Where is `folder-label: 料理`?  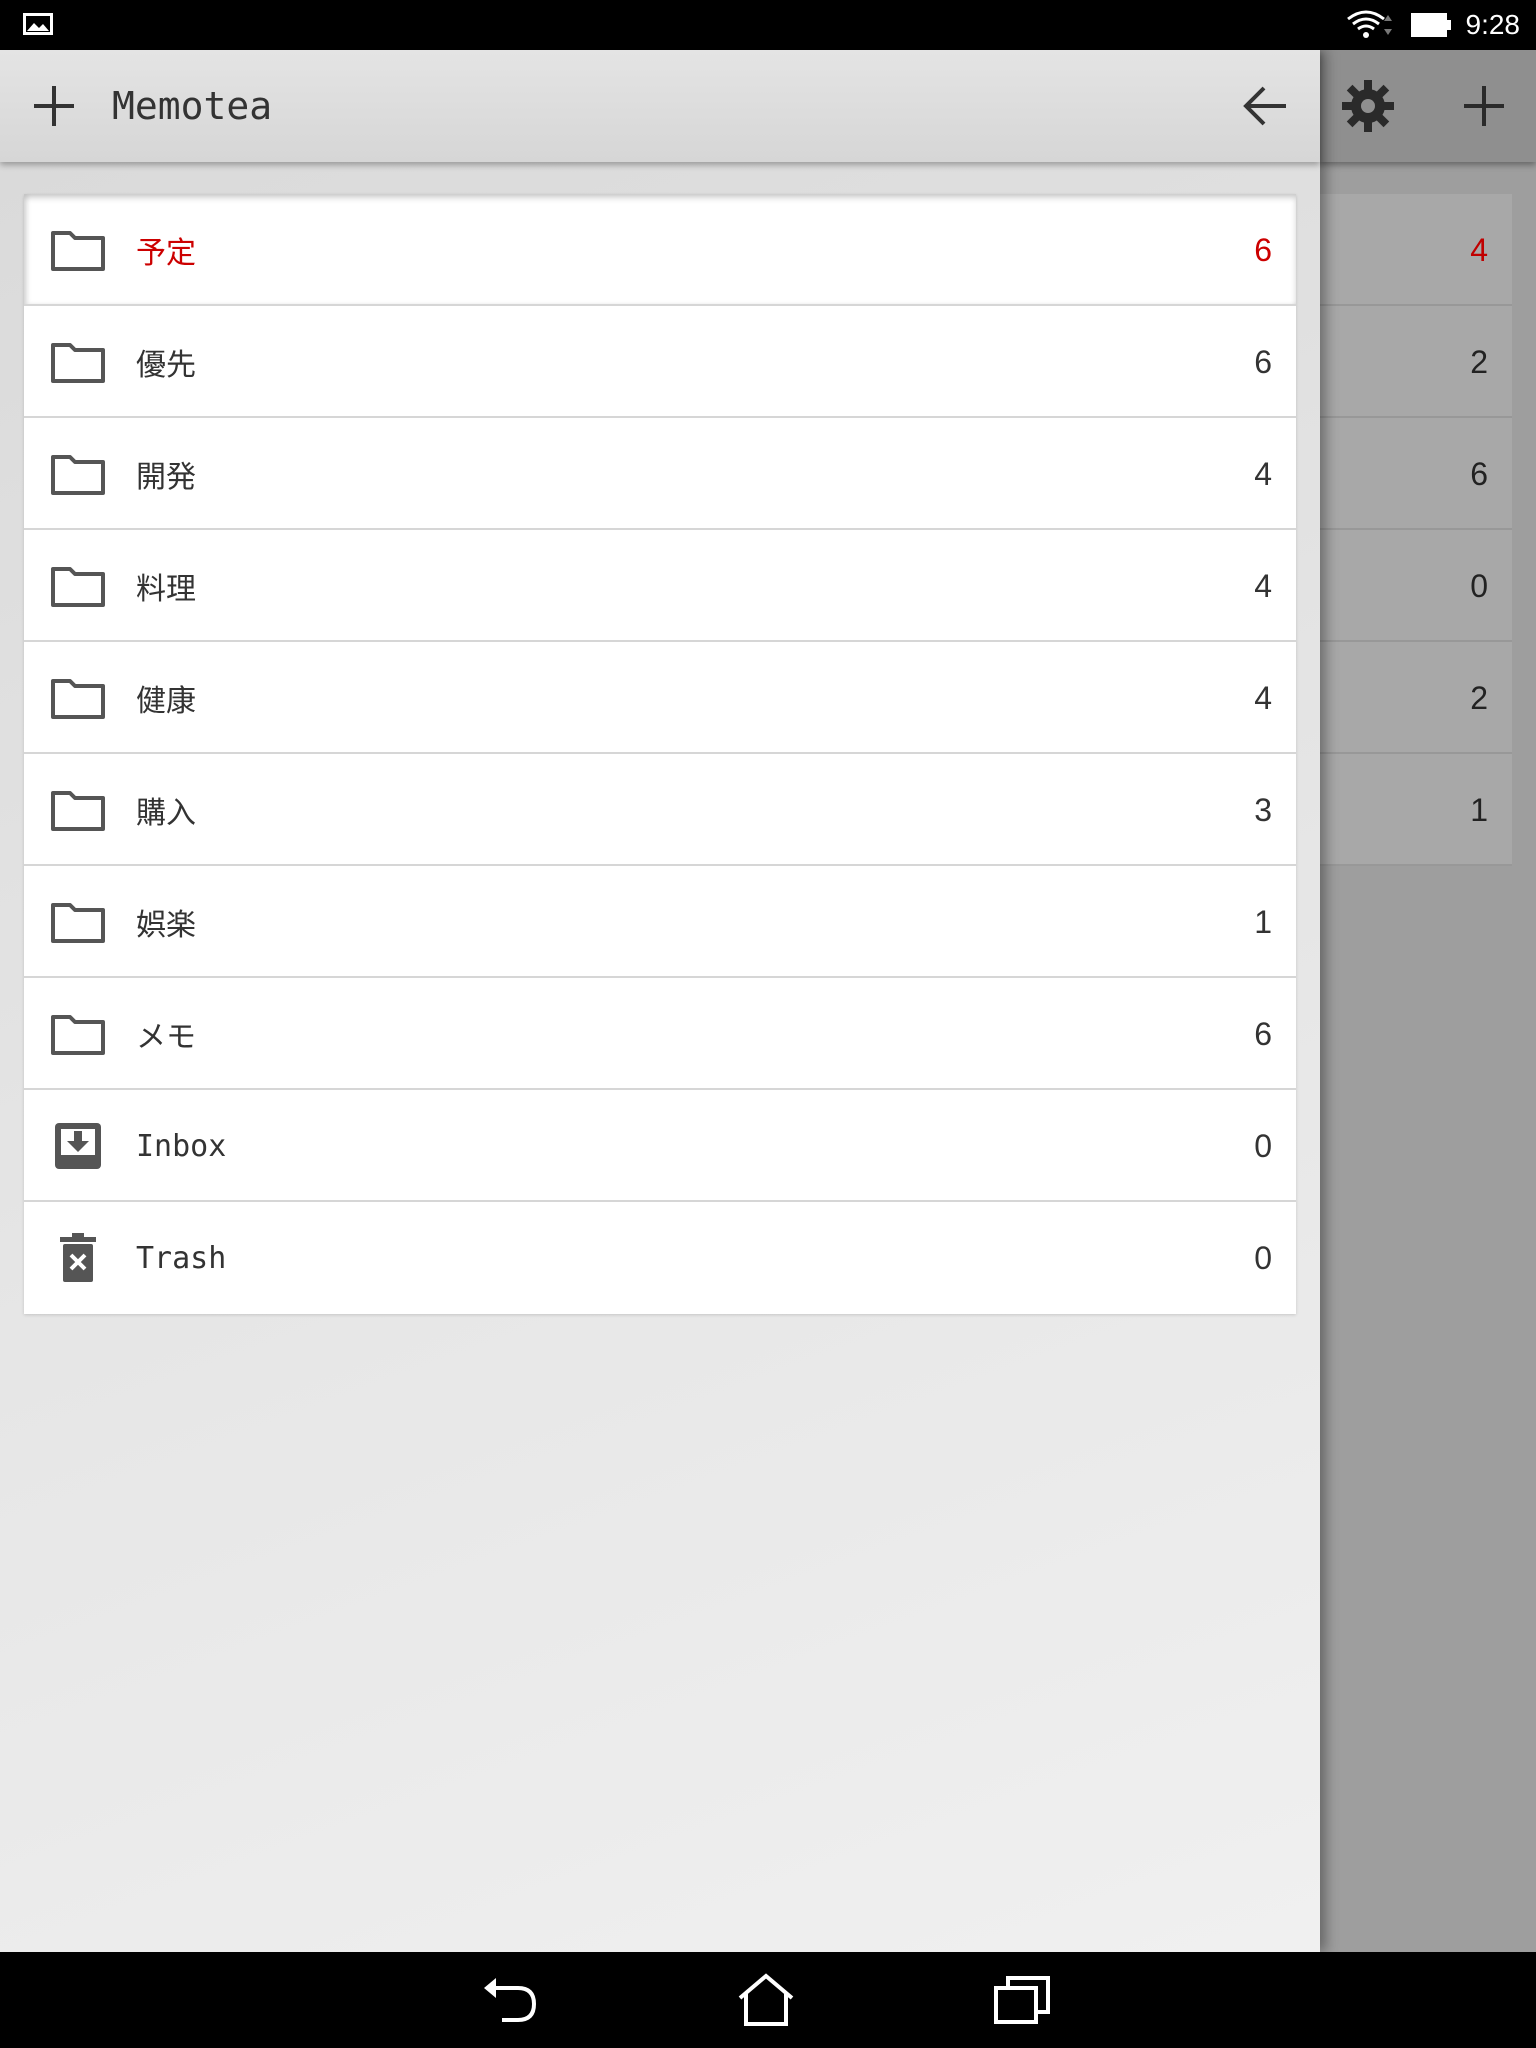
folder-label: 料理 is located at coordinates (166, 589).